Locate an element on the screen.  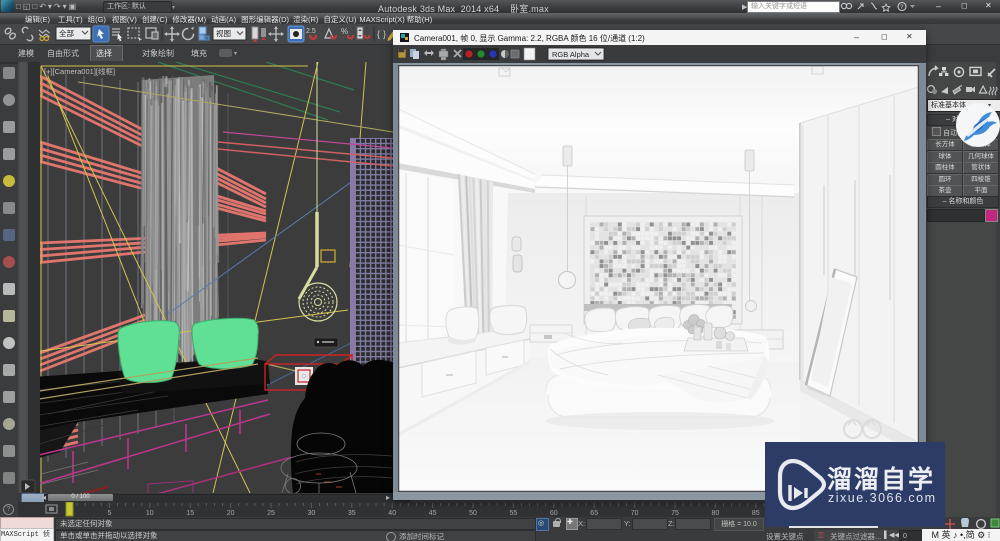
svg-text: 75 is located at coordinates (675, 513).